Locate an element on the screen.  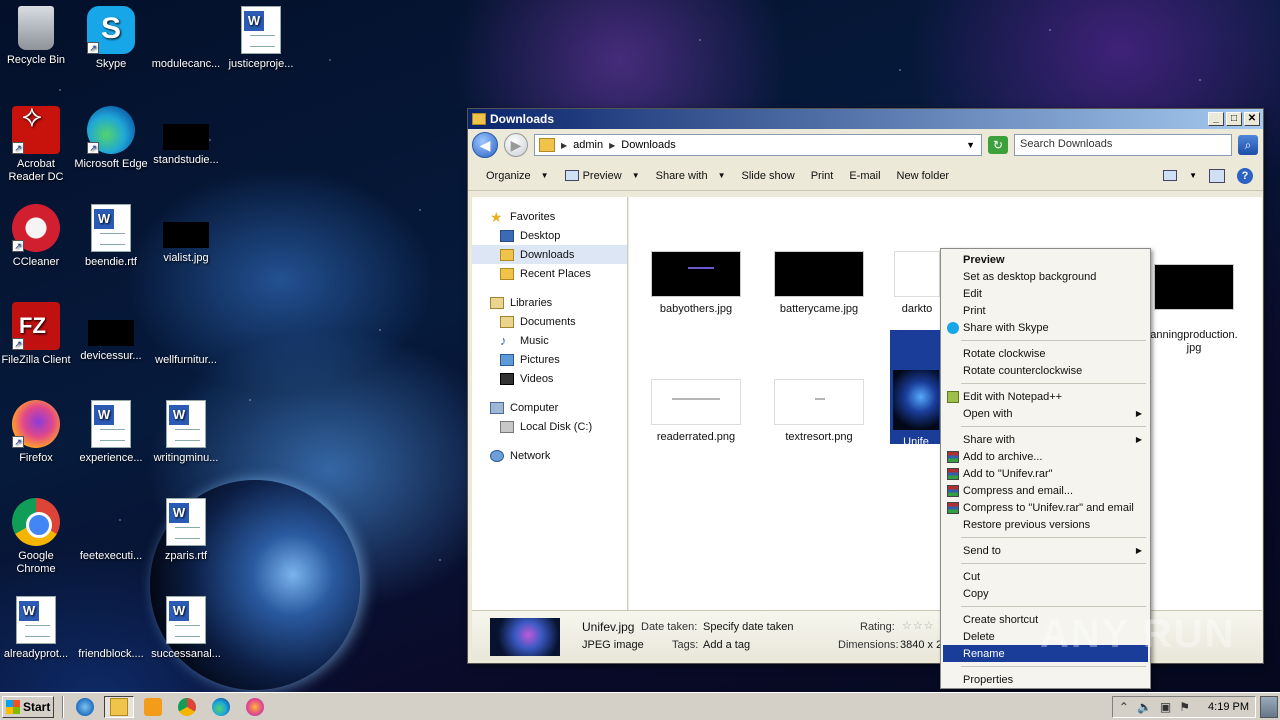
window-titlebar: Downloads _ □ ✕ is located at coordinates (865, 119).